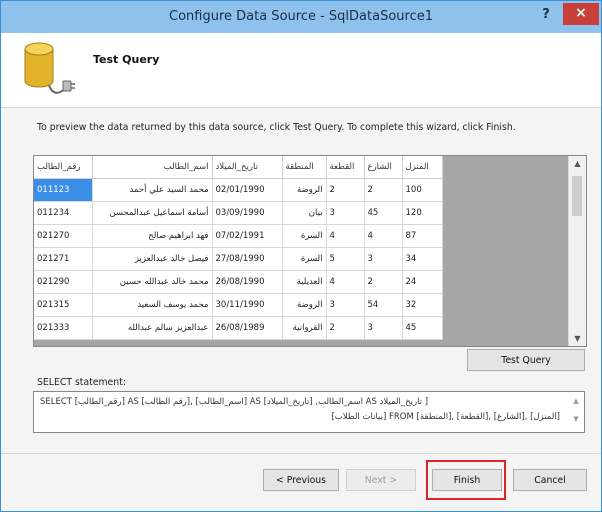  Describe the element at coordinates (304, 328) in the screenshot. I see `table-cell: القروانية` at that location.